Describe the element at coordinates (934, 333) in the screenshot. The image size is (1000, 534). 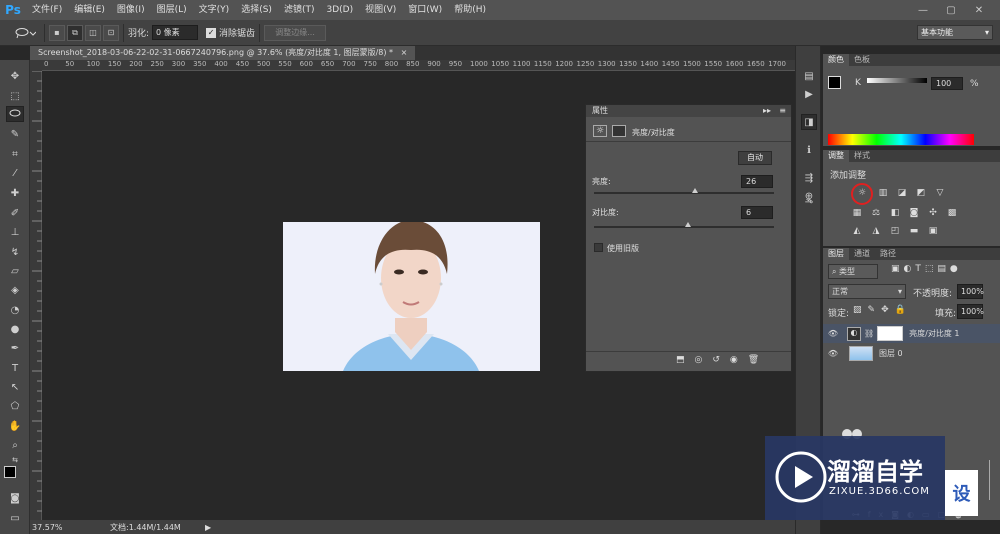
I see `layer-name: 亮度/对比度 1` at that location.